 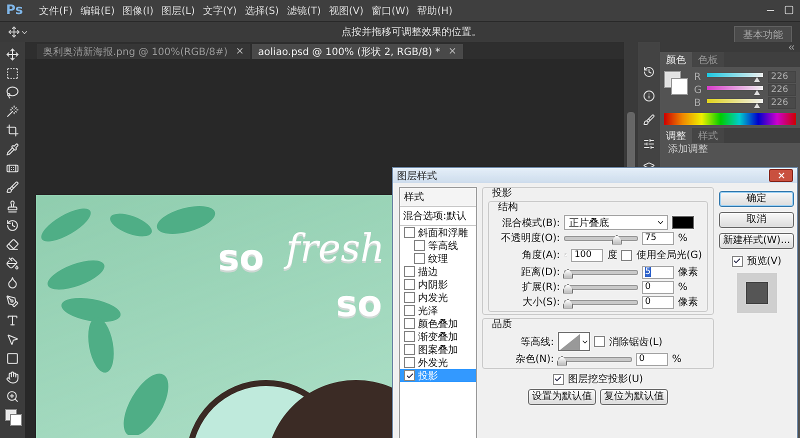 What do you see at coordinates (12, 130) in the screenshot?
I see `crop-icon` at bounding box center [12, 130].